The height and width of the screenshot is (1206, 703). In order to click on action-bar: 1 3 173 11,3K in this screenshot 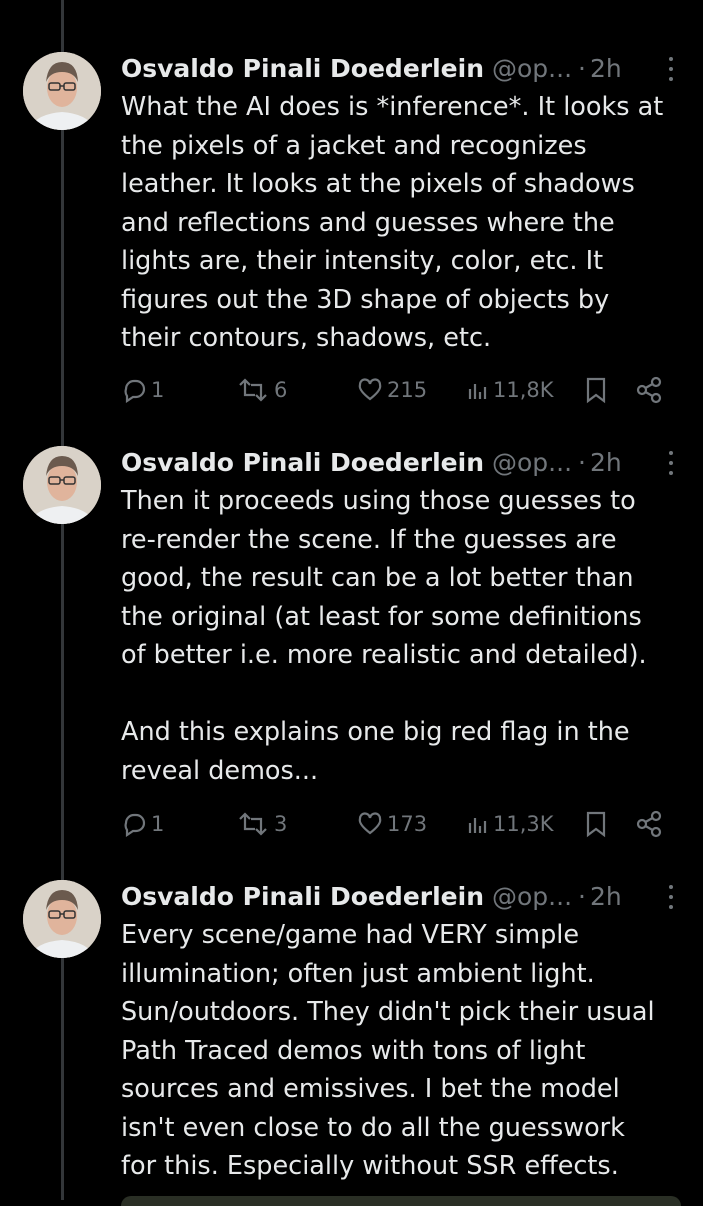, I will do `click(401, 824)`.